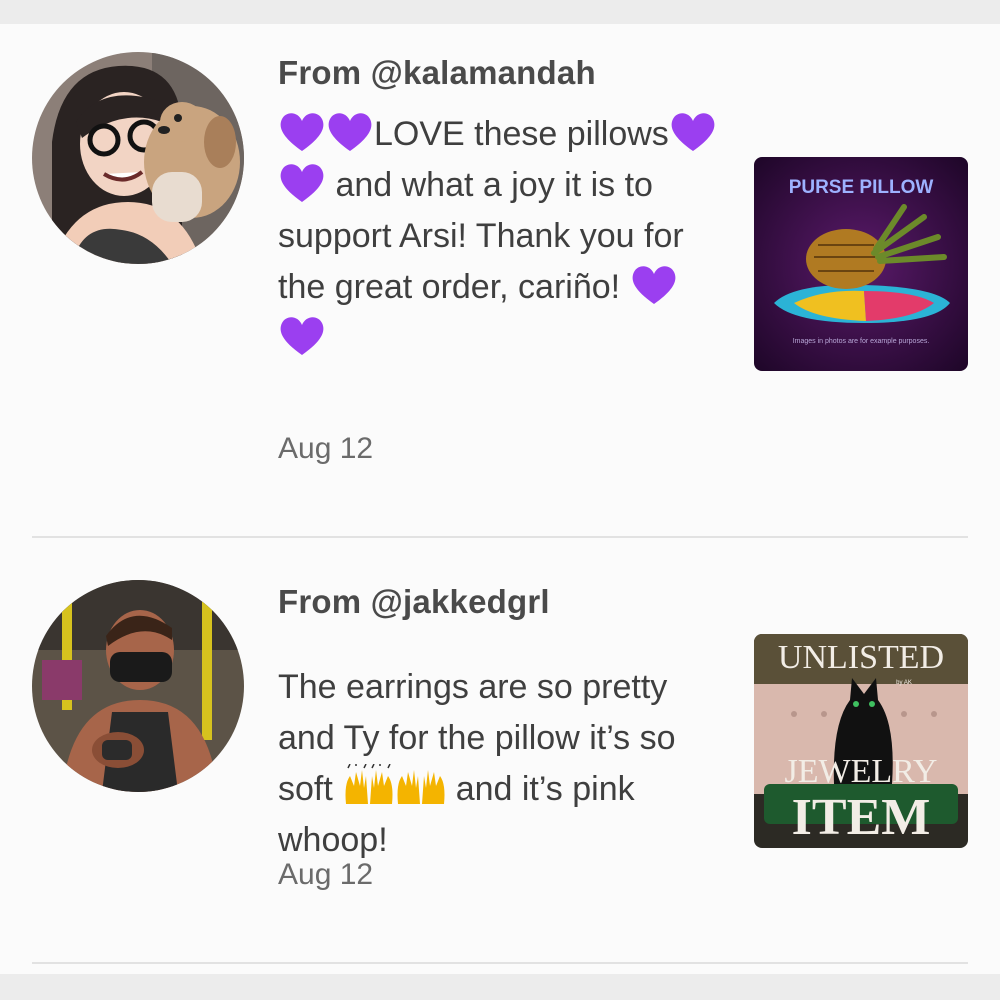 This screenshot has height=1000, width=1000. Describe the element at coordinates (861, 741) in the screenshot. I see `product-thumbnail: UNLISTED by AK JEWELRY ITEM` at that location.